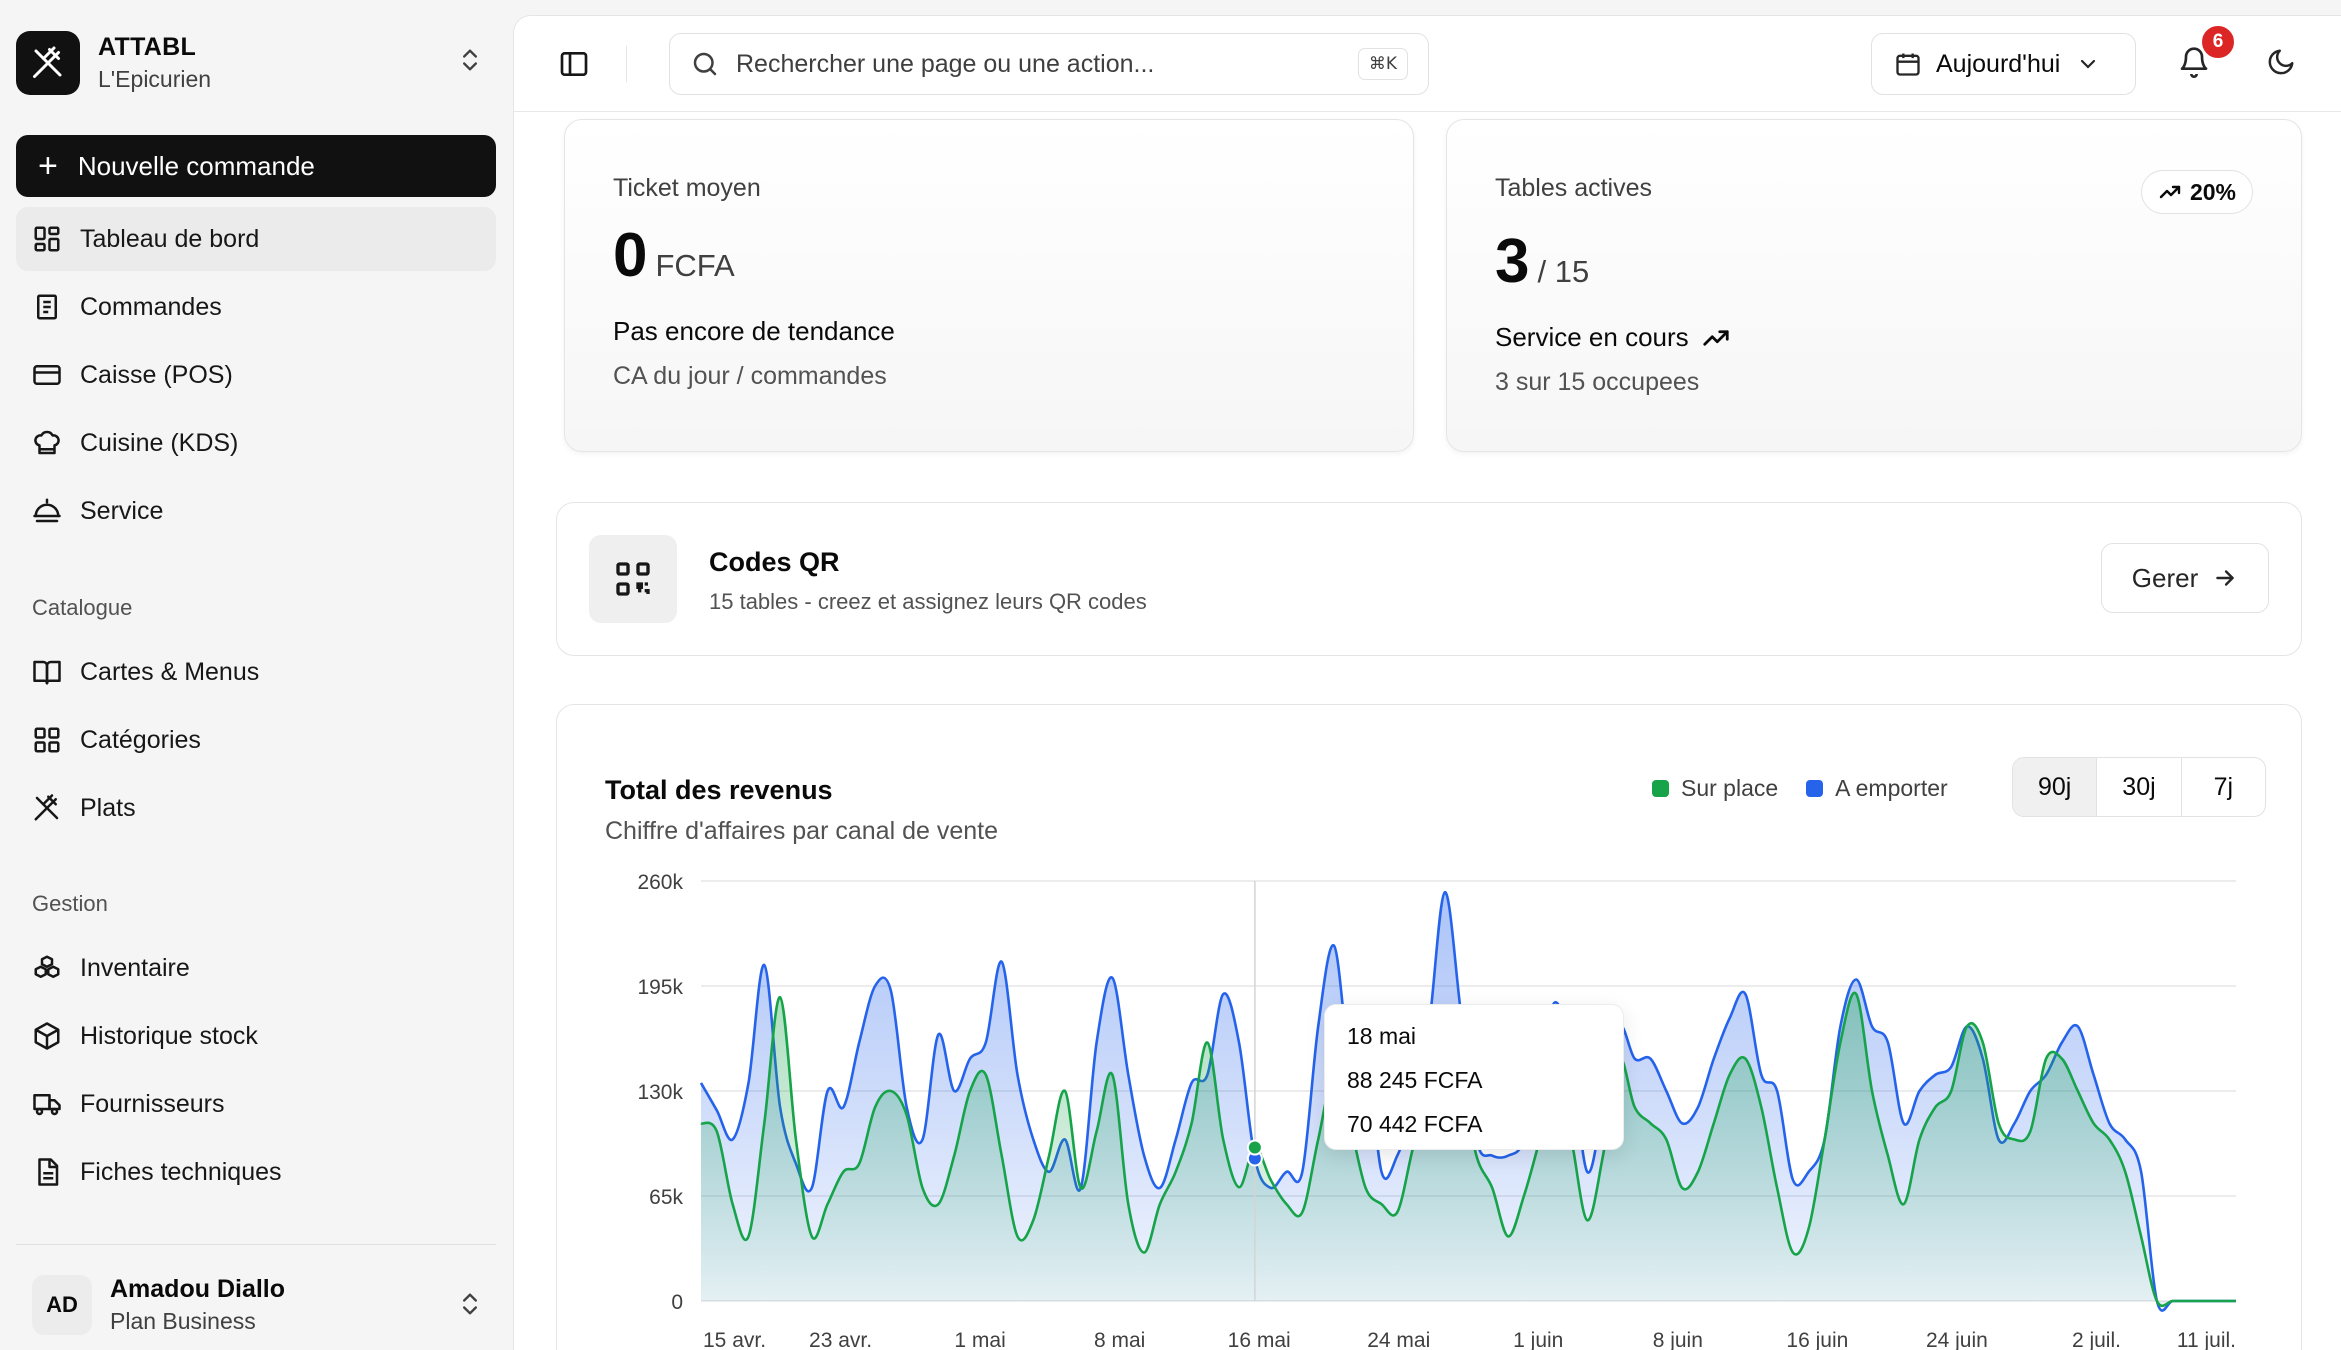 Image resolution: width=2341 pixels, height=1350 pixels. What do you see at coordinates (46, 807) in the screenshot?
I see `utensils-icon` at bounding box center [46, 807].